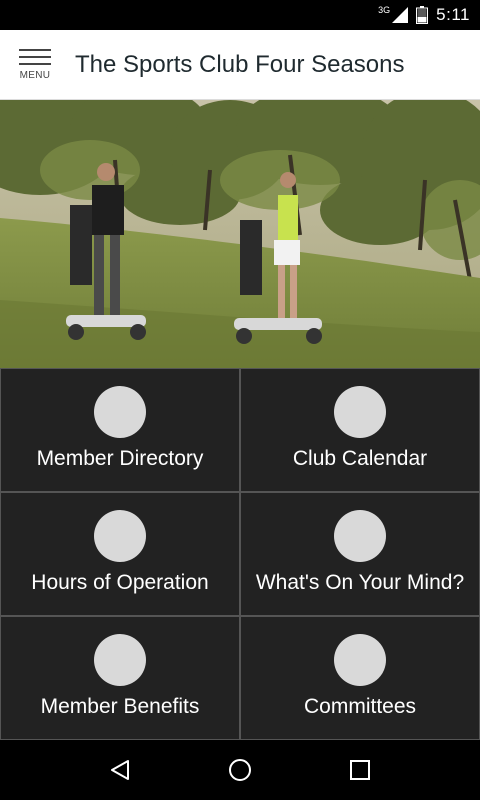 This screenshot has width=480, height=800. Describe the element at coordinates (120, 458) in the screenshot. I see `tile-label: Member Directory` at that location.